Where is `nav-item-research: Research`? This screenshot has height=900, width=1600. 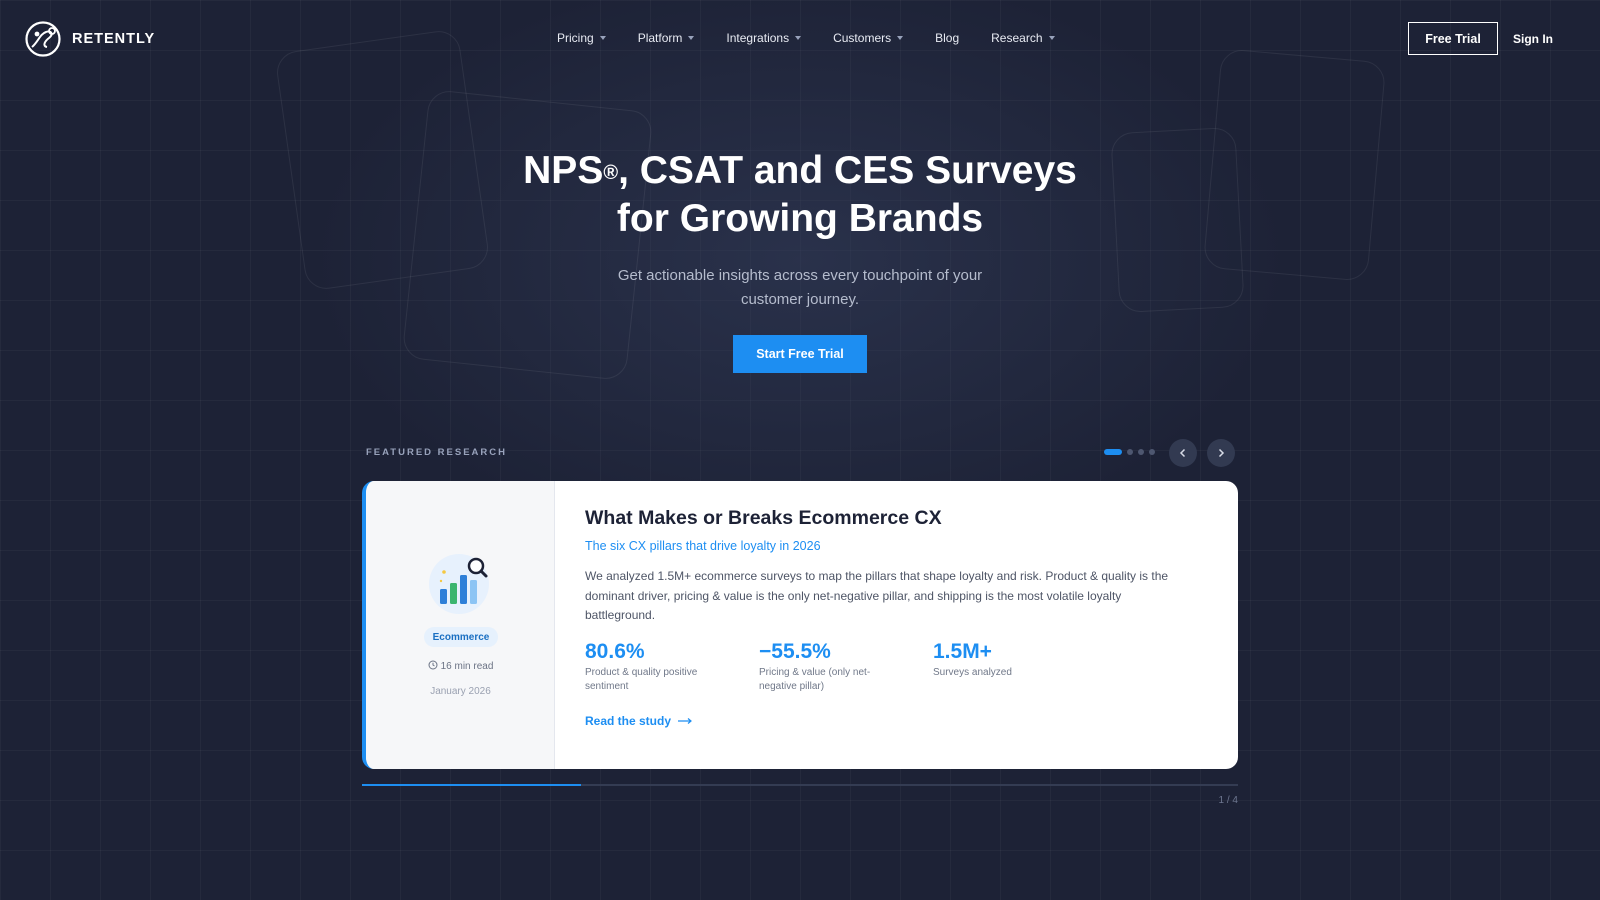
nav-item-research: Research is located at coordinates (1023, 38).